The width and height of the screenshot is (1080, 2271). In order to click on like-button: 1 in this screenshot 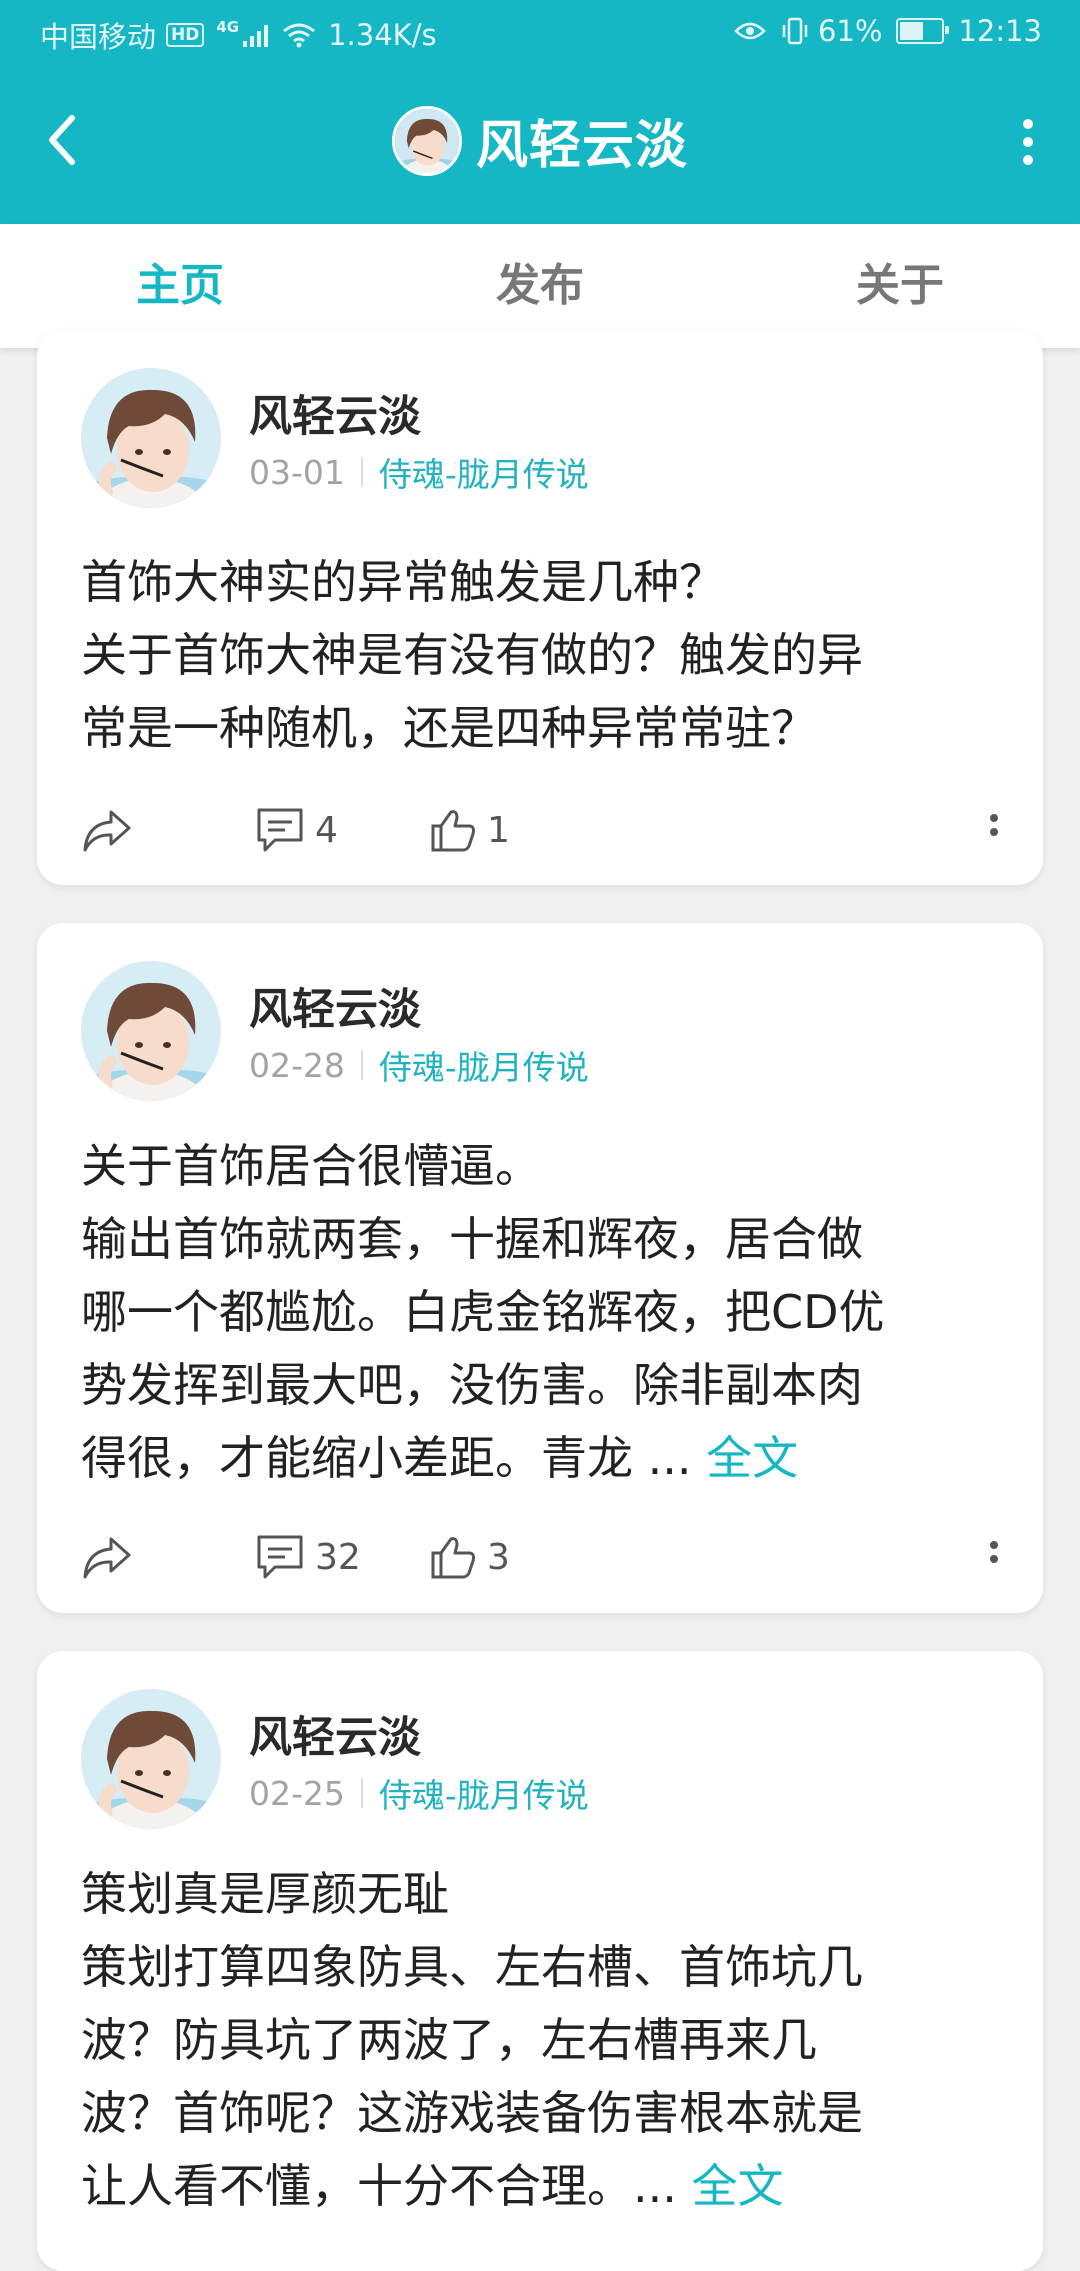, I will do `click(469, 830)`.